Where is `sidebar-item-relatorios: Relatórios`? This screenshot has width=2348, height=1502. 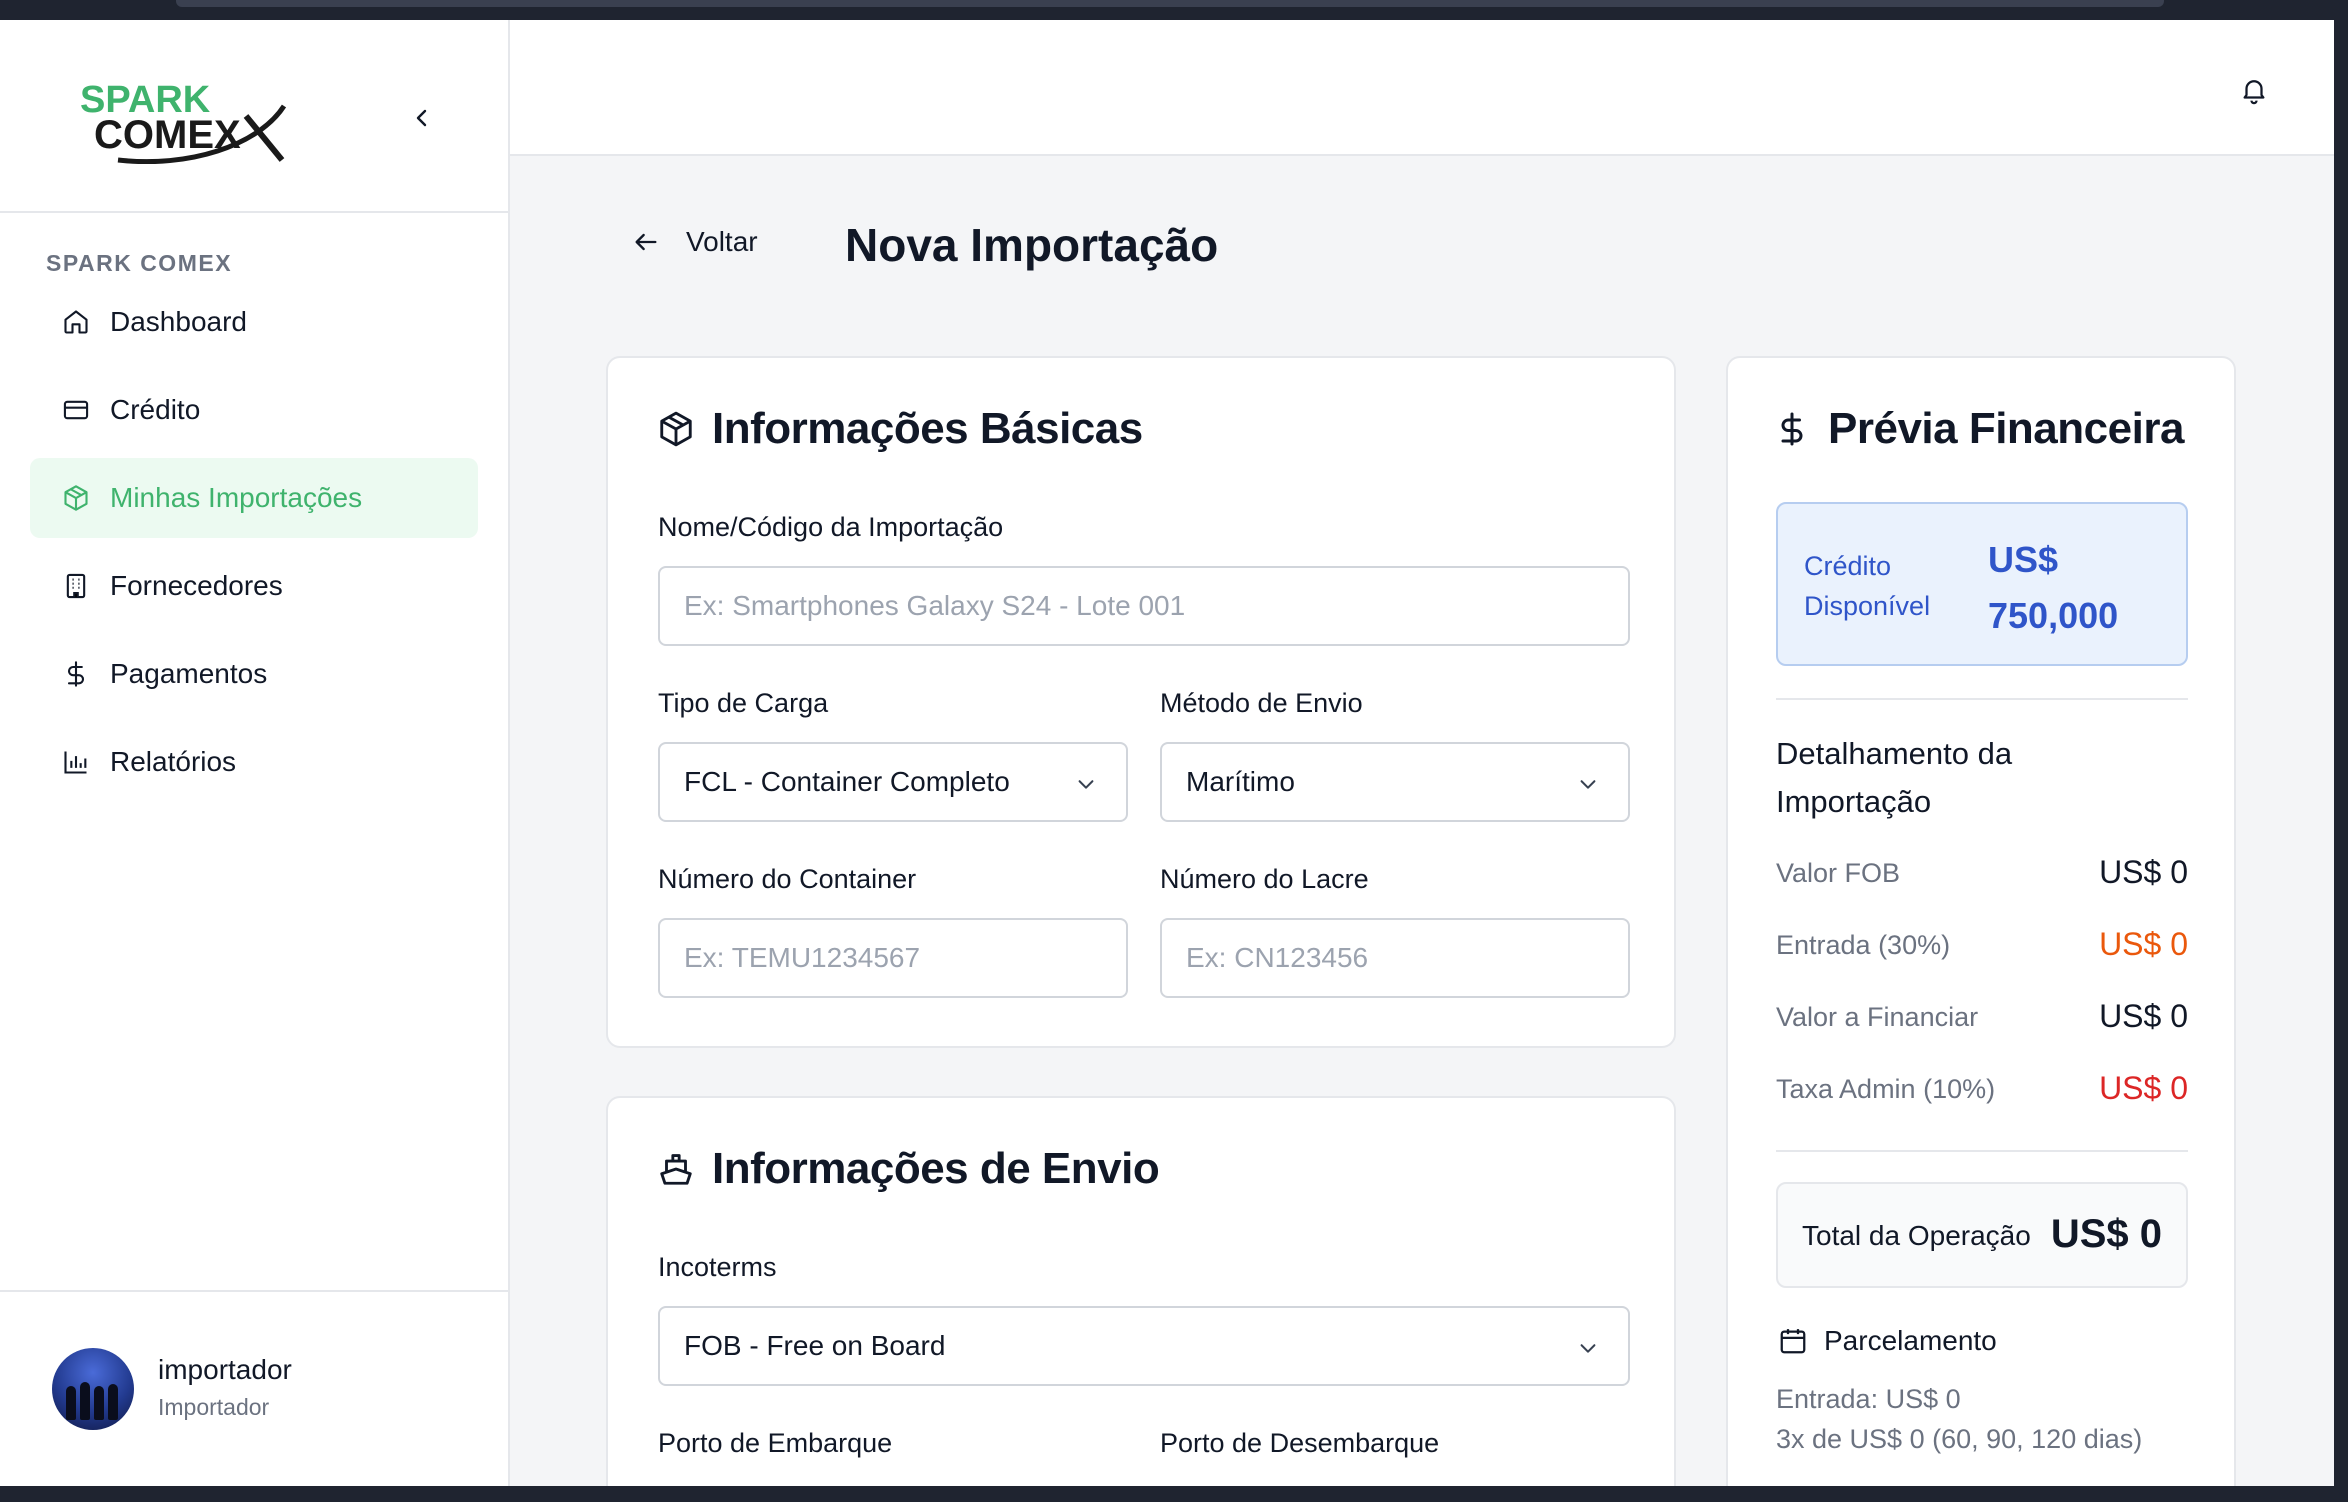 sidebar-item-relatorios: Relatórios is located at coordinates (254, 762).